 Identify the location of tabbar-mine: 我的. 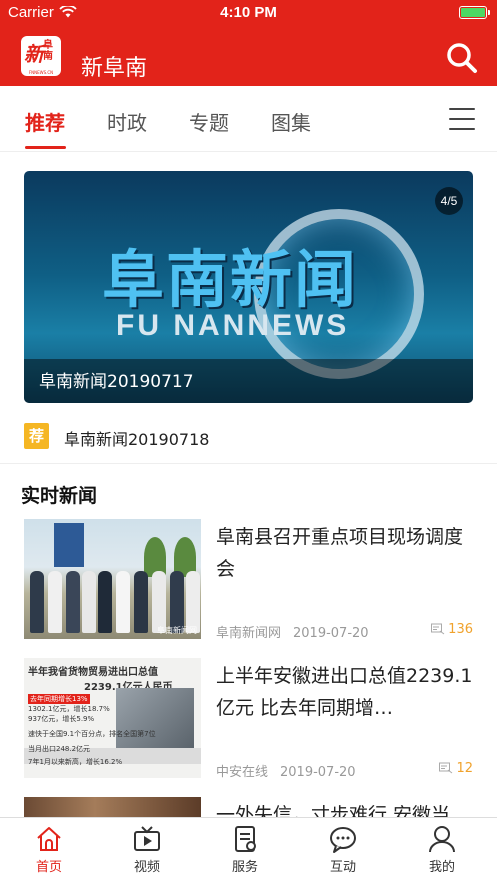
(442, 852).